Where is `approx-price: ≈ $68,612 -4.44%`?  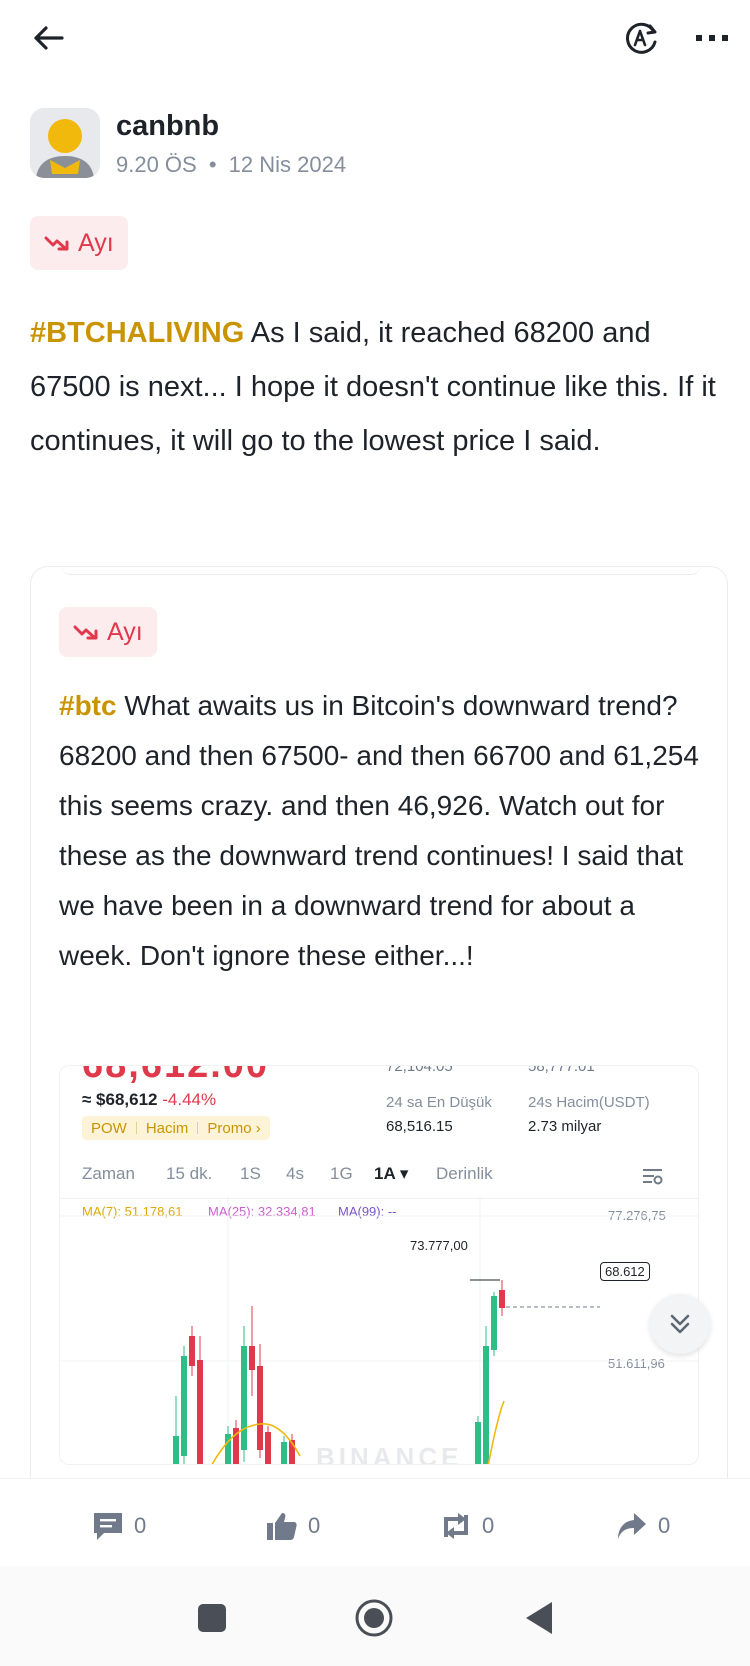
approx-price: ≈ $68,612 -4.44% is located at coordinates (149, 1100).